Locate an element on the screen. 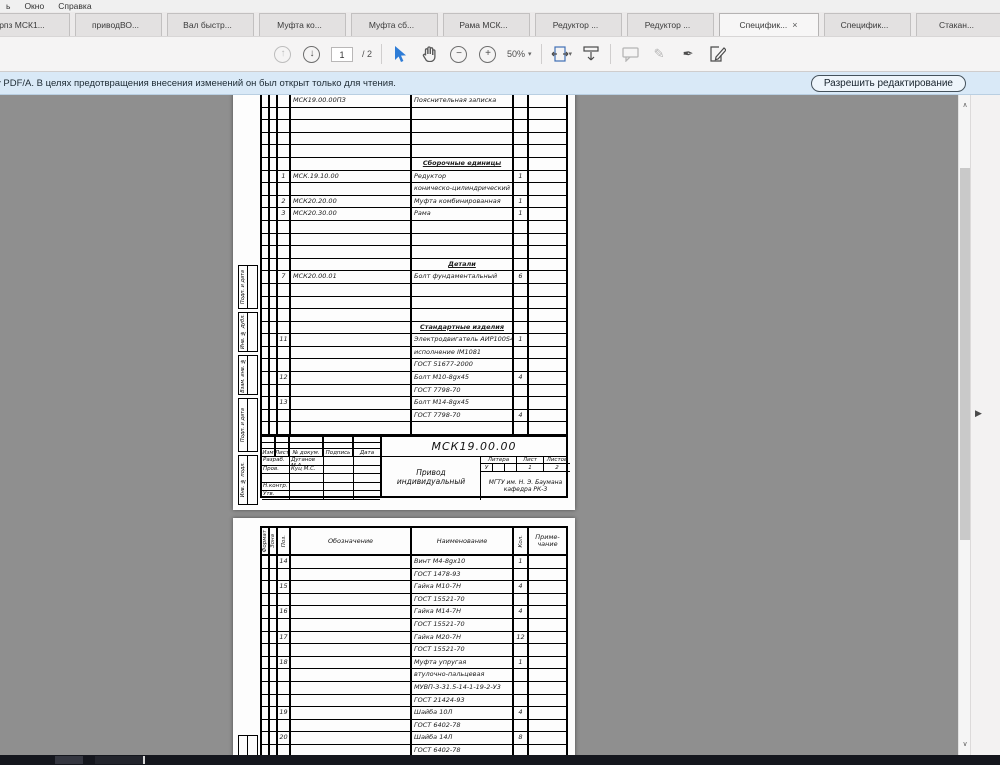  tb-date-cell is located at coordinates (367, 478).